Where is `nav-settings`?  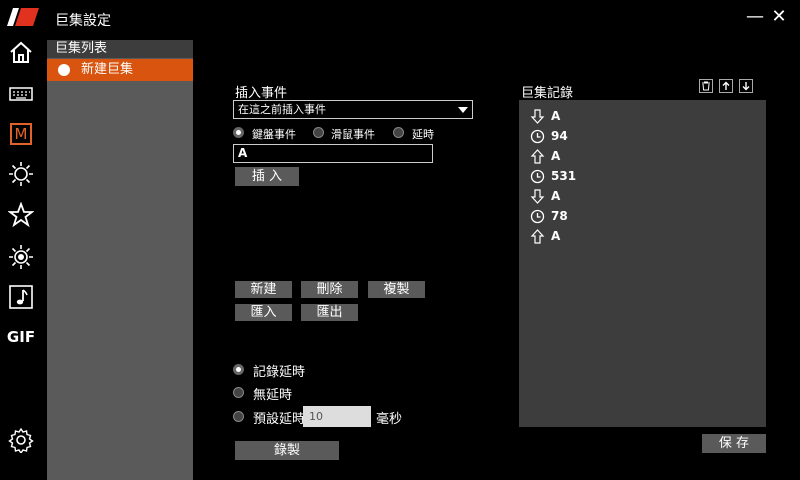
nav-settings is located at coordinates (21, 440).